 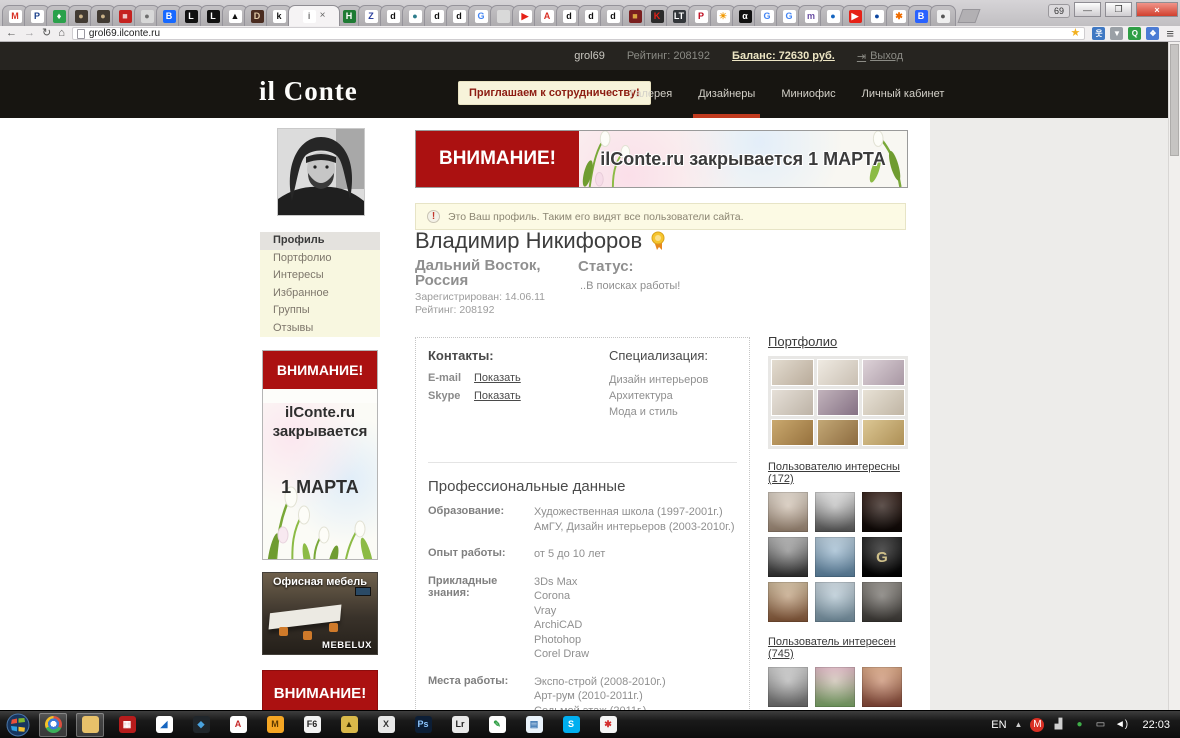 I want to click on user-rating: Рейтинг: 208192, so click(x=668, y=56).